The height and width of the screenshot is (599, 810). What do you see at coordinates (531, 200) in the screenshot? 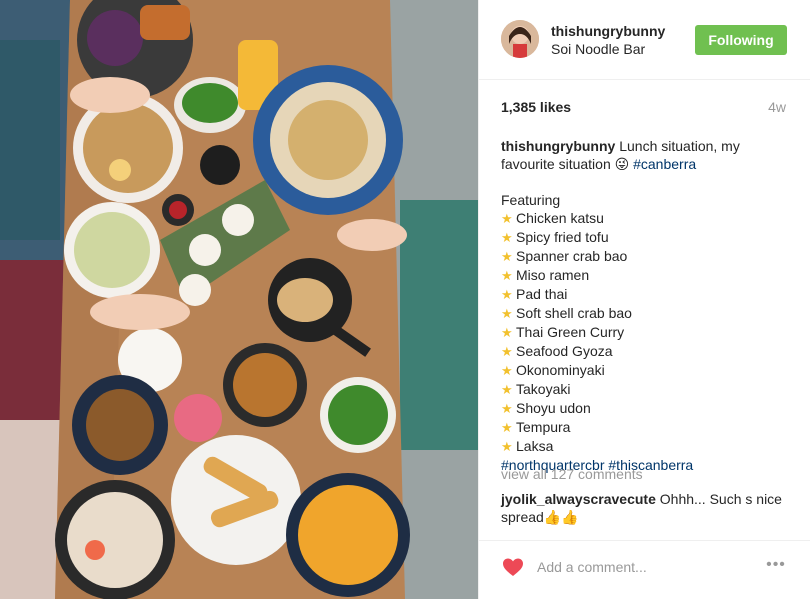
I see `featuring-label: Featuring` at bounding box center [531, 200].